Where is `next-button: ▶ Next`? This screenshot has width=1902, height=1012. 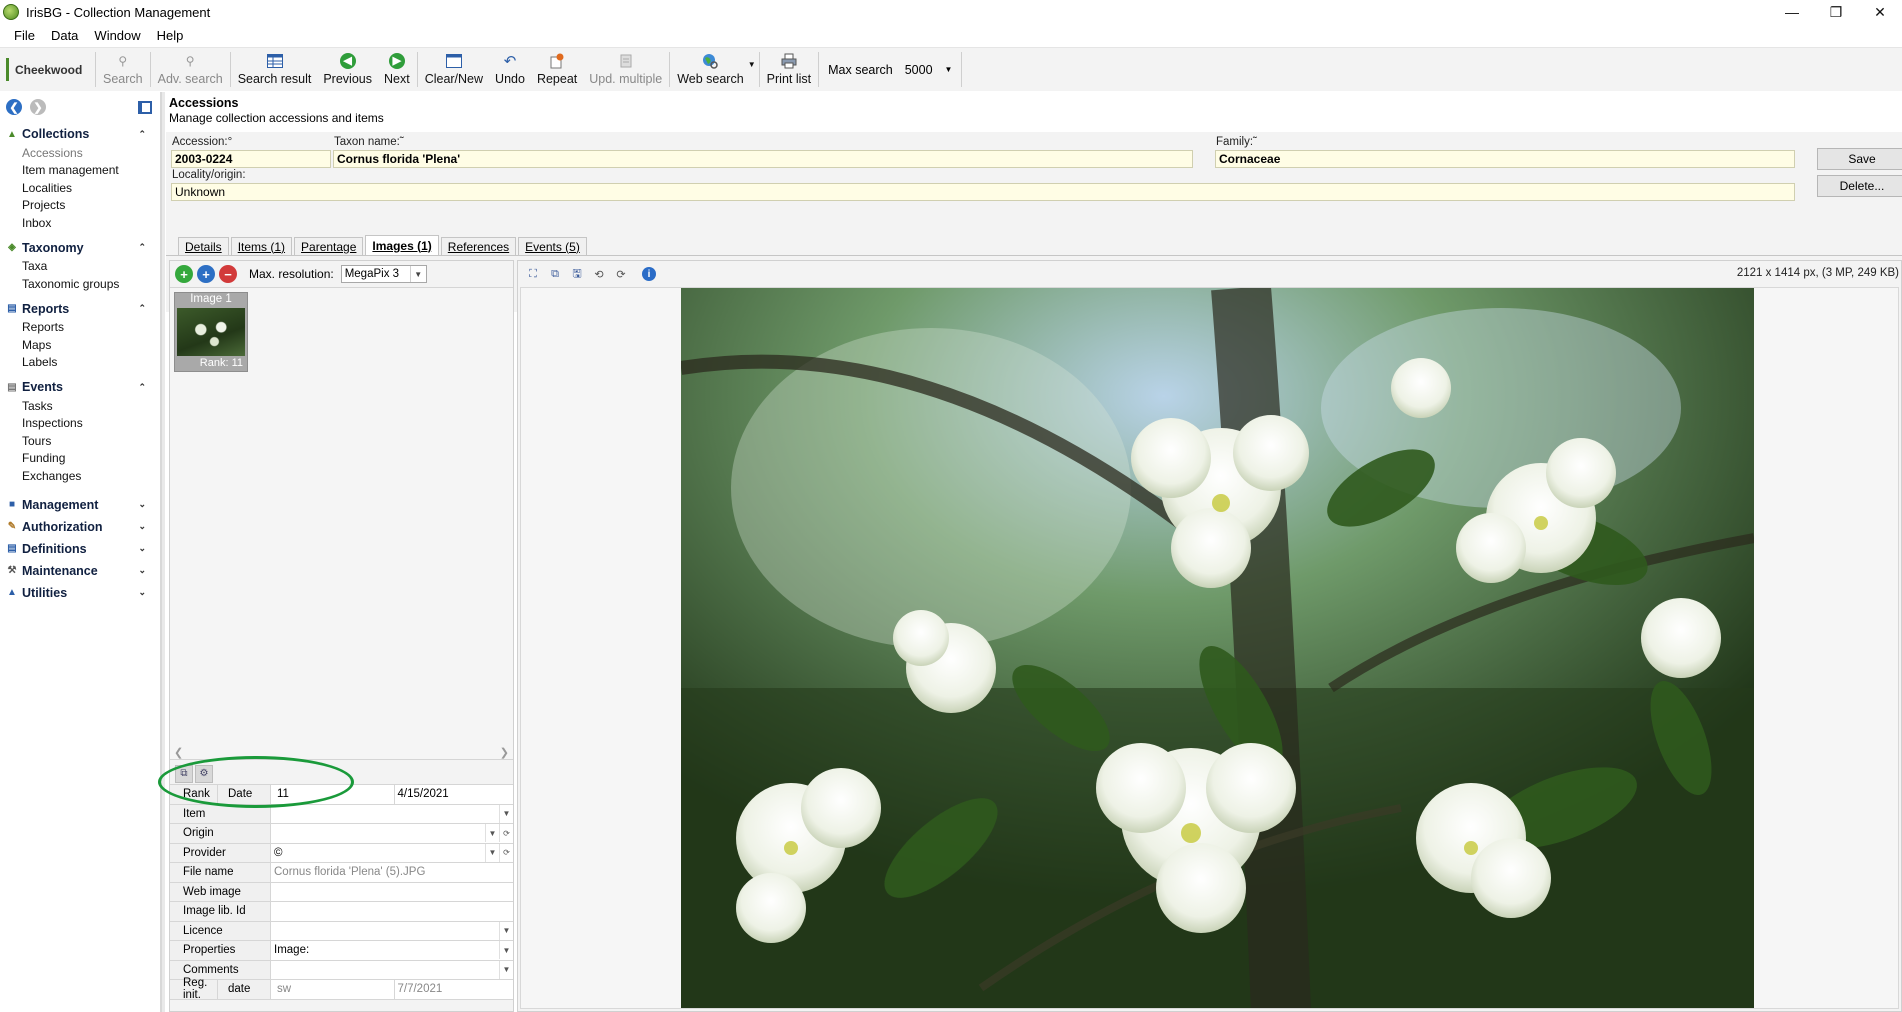
next-button: ▶ Next is located at coordinates (397, 69).